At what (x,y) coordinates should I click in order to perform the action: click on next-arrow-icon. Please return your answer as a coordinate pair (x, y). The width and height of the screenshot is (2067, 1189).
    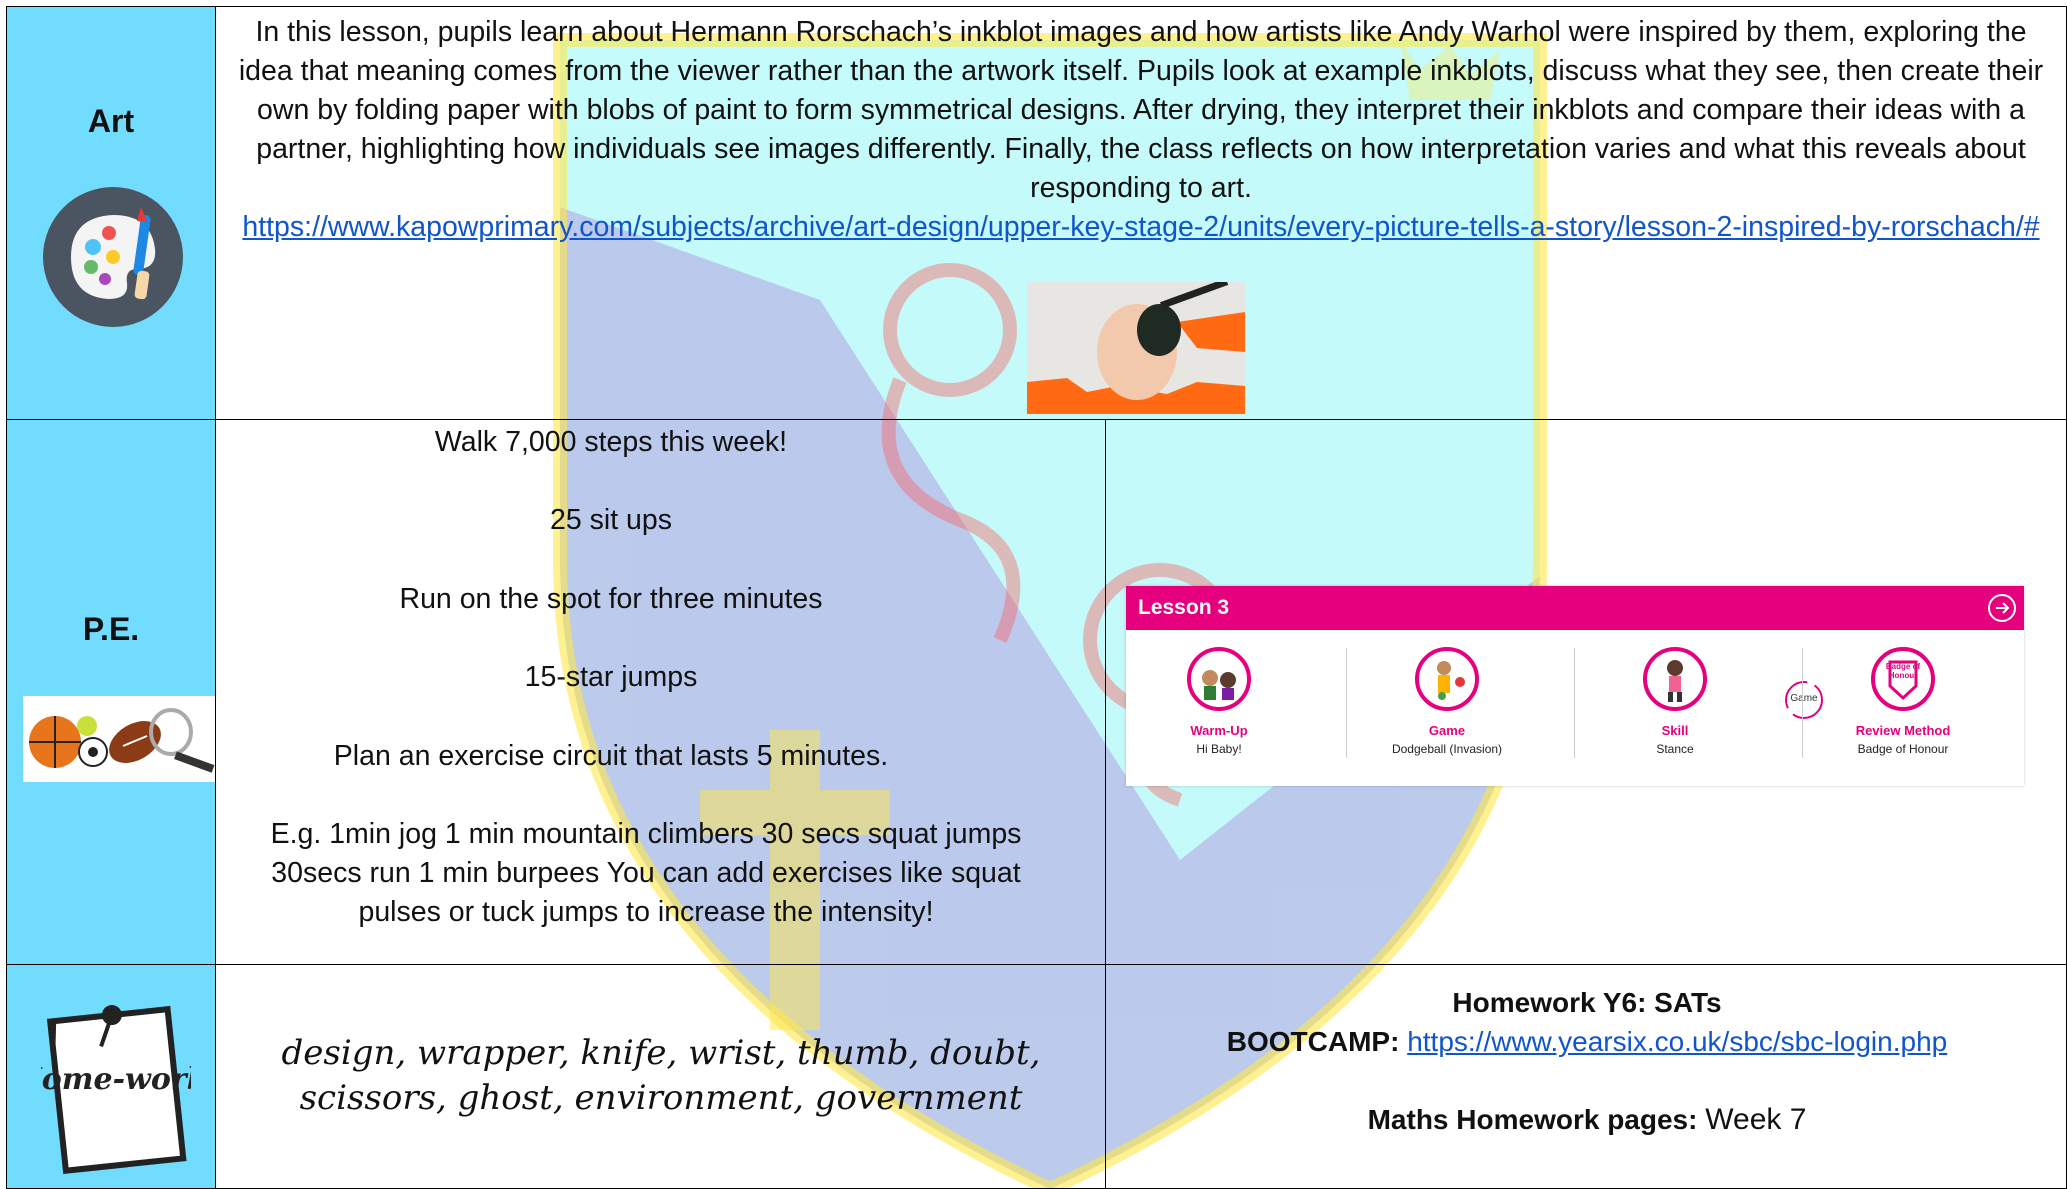
    Looking at the image, I should click on (2002, 608).